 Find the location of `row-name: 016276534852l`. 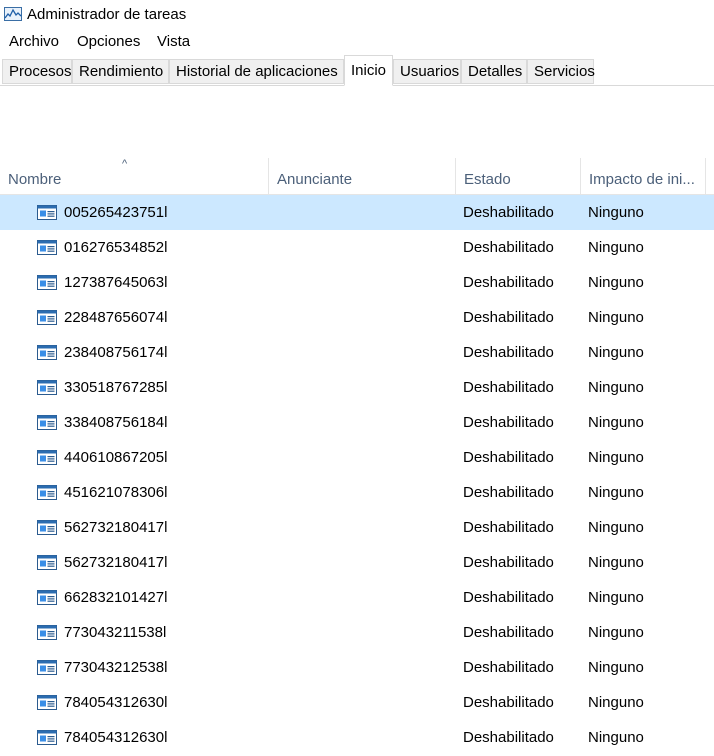

row-name: 016276534852l is located at coordinates (116, 247).